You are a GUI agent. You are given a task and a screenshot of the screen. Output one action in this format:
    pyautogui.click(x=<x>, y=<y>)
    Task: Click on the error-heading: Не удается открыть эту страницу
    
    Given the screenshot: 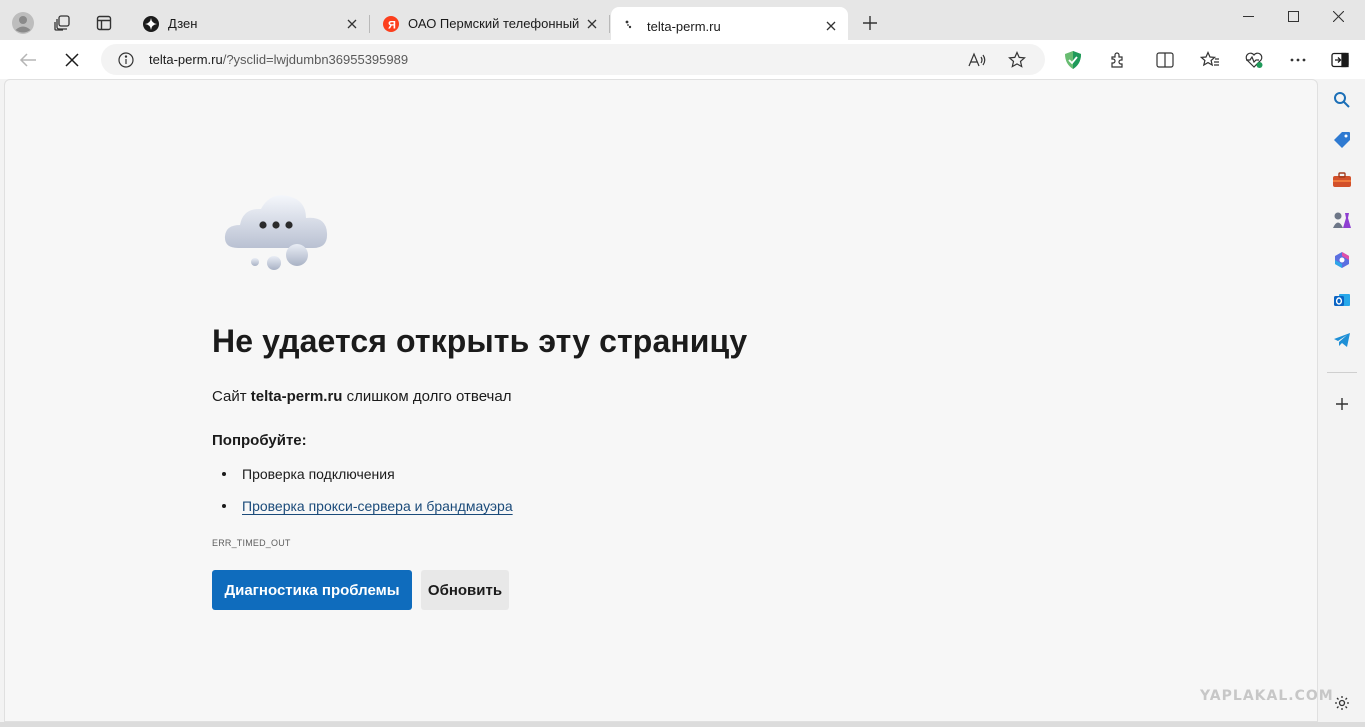 What is the action you would take?
    pyautogui.click(x=480, y=341)
    